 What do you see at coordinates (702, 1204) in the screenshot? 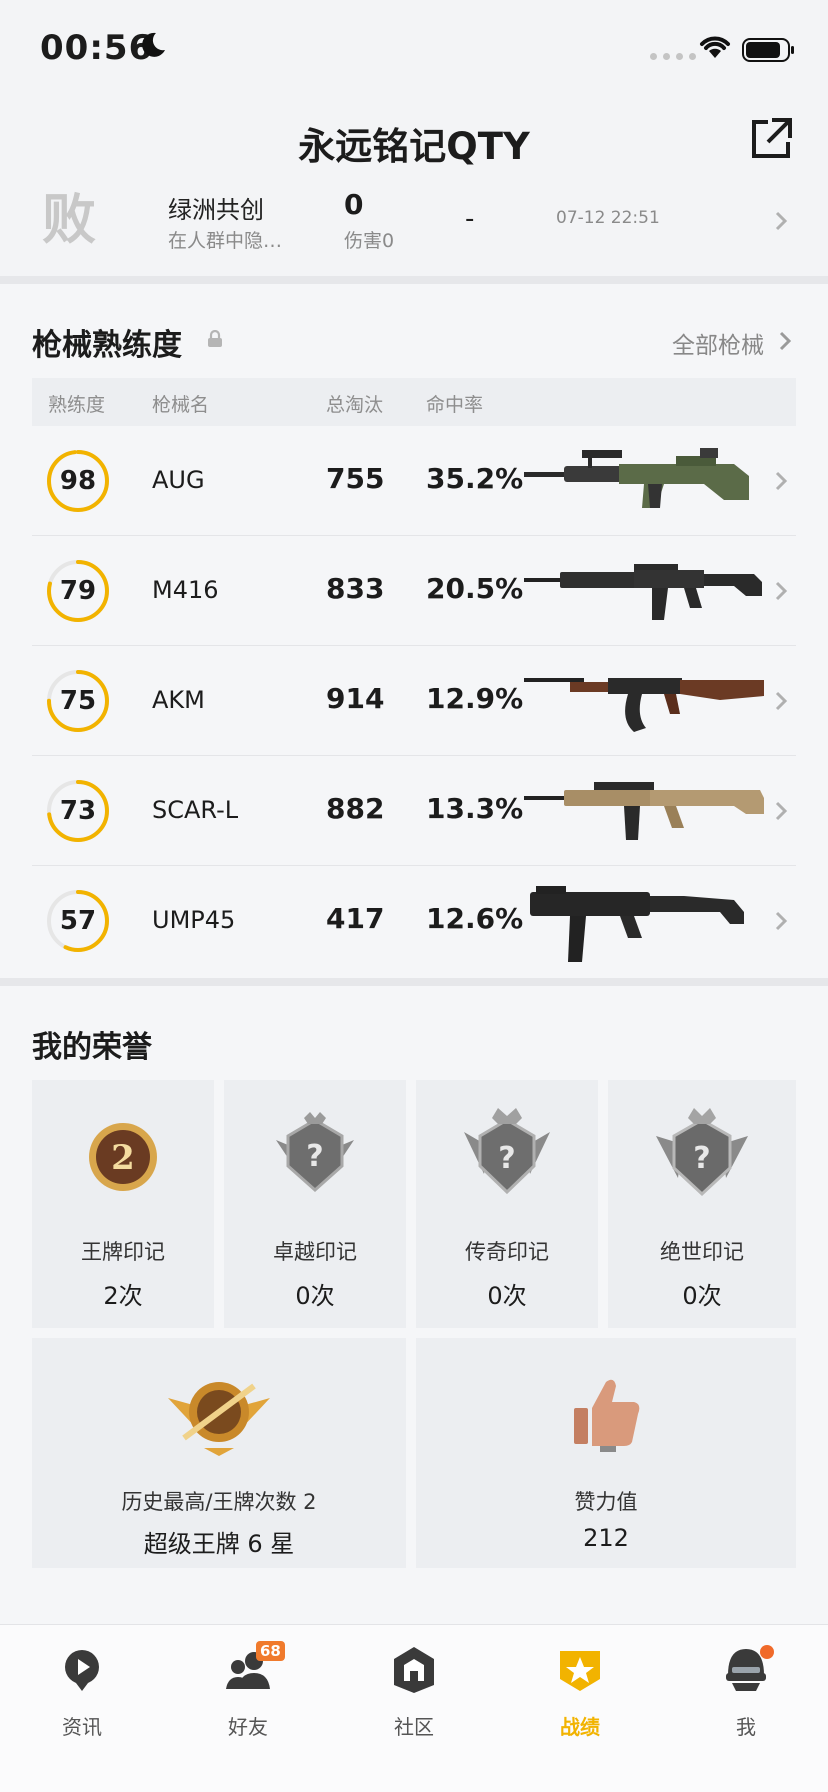
I see `honor-card-peerless: ? 绝世印记 0次` at bounding box center [702, 1204].